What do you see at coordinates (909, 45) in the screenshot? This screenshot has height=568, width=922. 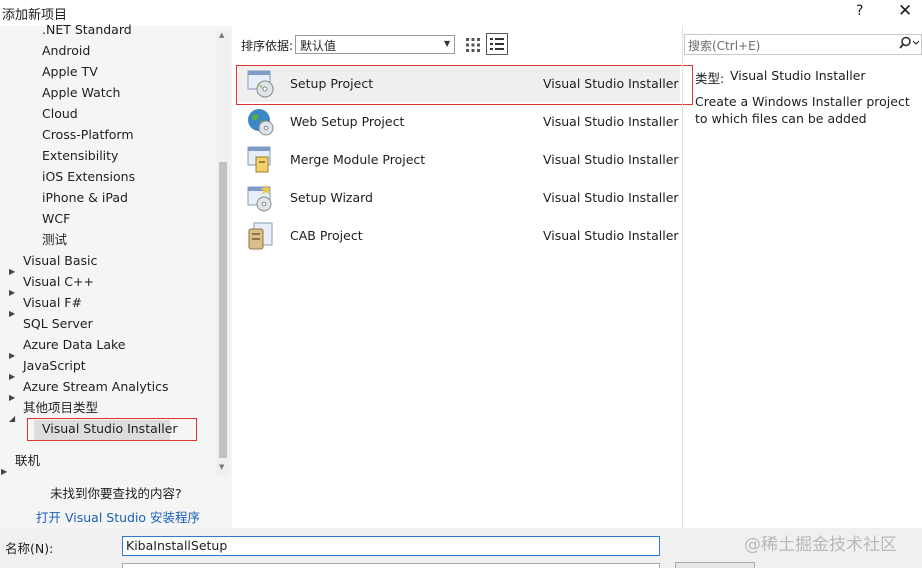 I see `search-icon` at bounding box center [909, 45].